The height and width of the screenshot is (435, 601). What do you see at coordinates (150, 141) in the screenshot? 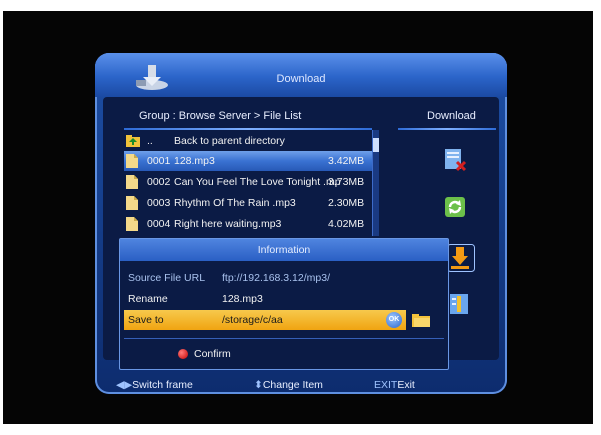
I see `parent-num: ..` at bounding box center [150, 141].